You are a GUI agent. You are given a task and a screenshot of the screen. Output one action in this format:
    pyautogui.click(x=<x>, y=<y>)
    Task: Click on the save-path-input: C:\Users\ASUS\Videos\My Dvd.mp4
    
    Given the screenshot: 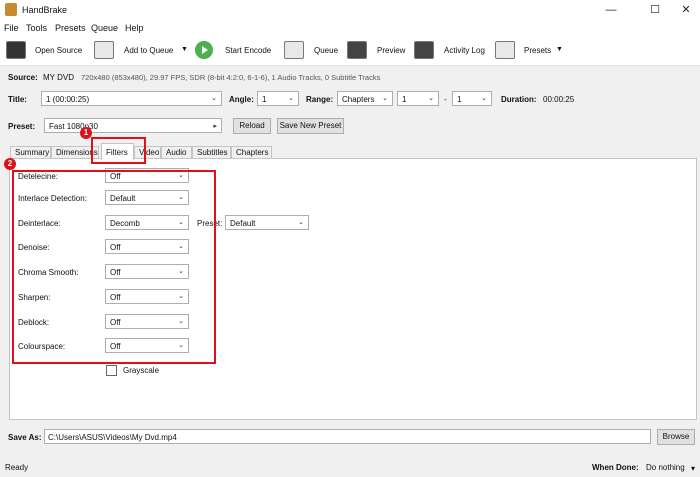 What is the action you would take?
    pyautogui.click(x=347, y=436)
    